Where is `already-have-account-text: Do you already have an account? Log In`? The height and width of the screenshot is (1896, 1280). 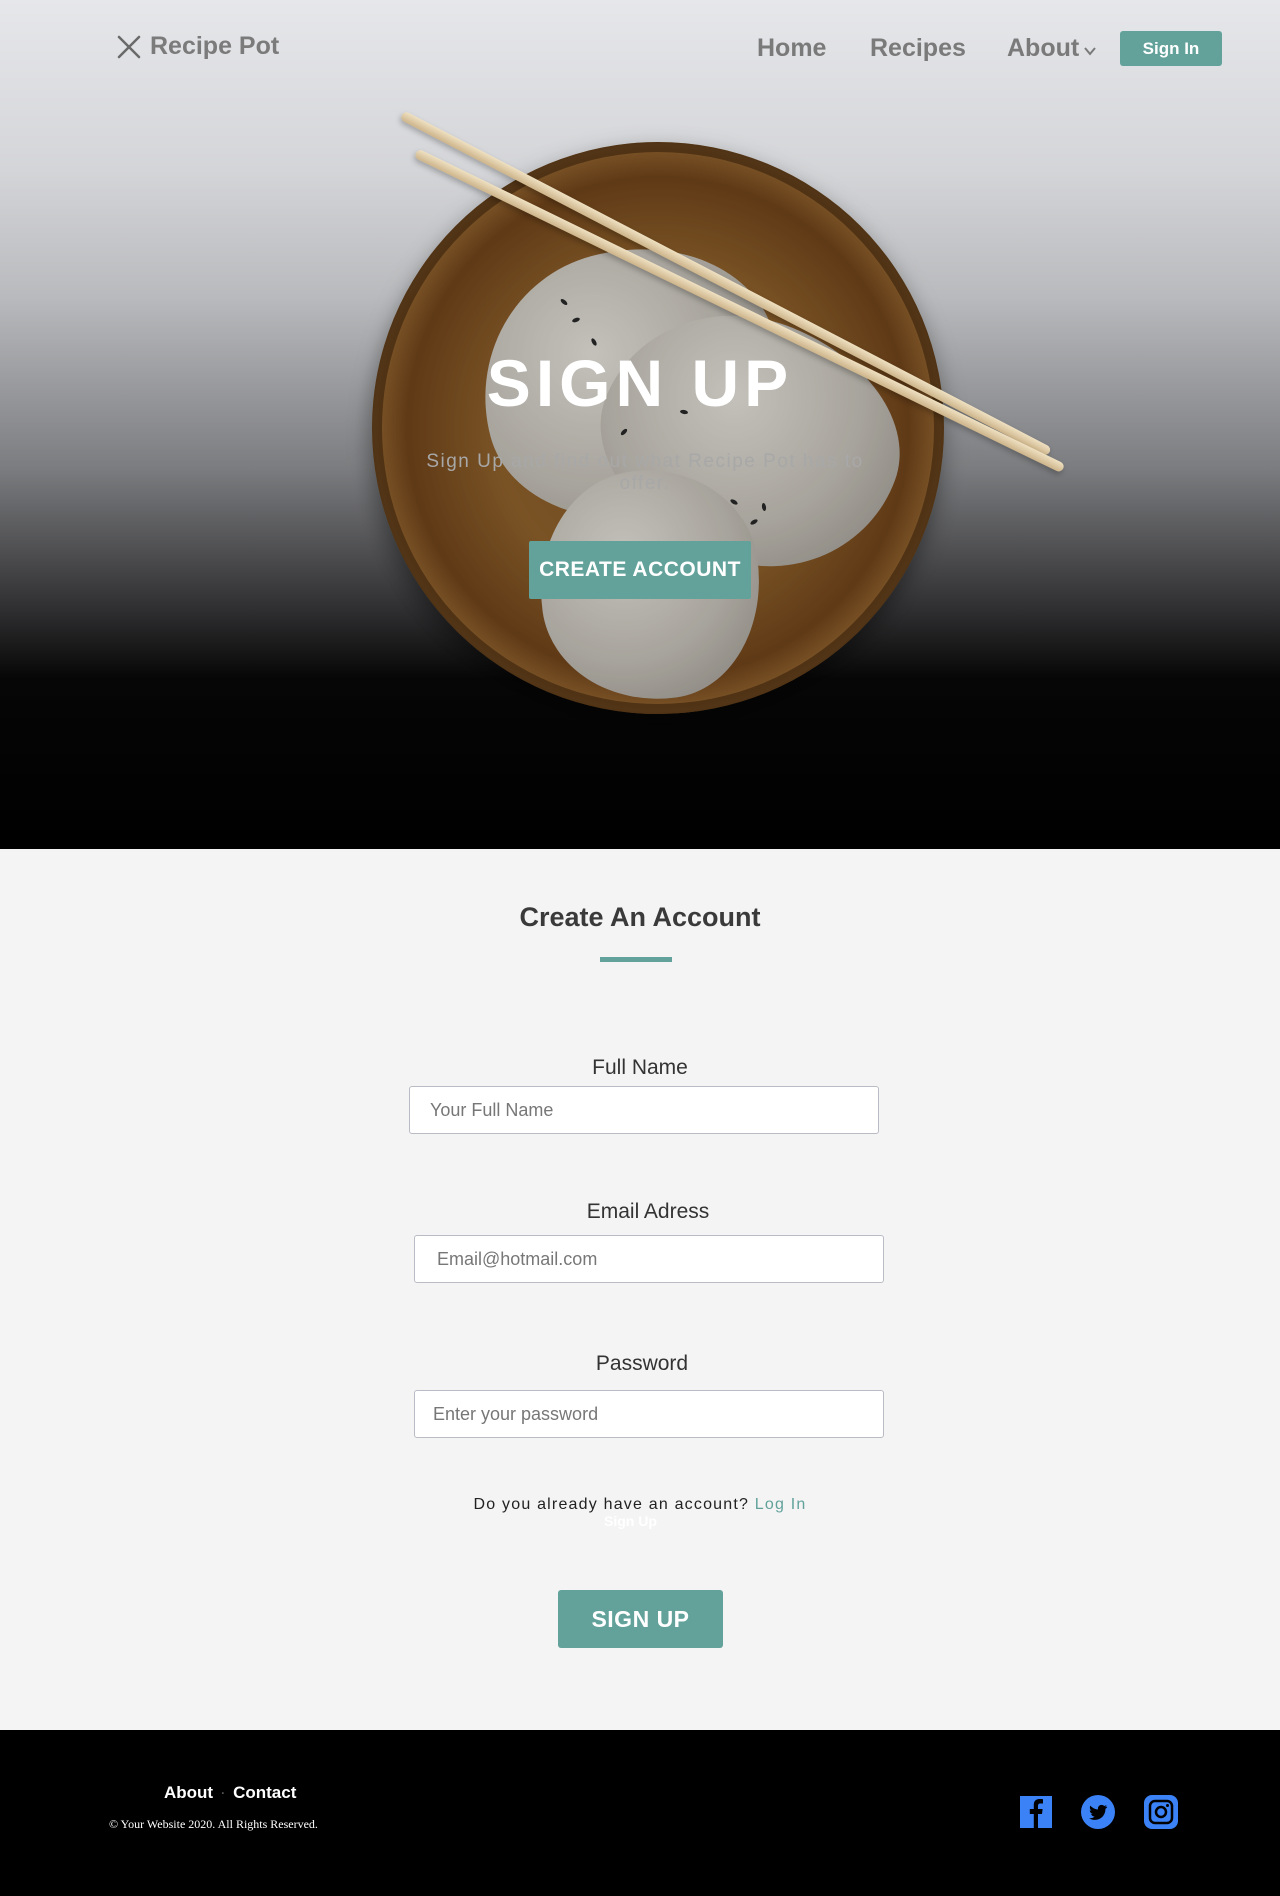
already-have-account-text: Do you already have an account? Log In is located at coordinates (640, 1505).